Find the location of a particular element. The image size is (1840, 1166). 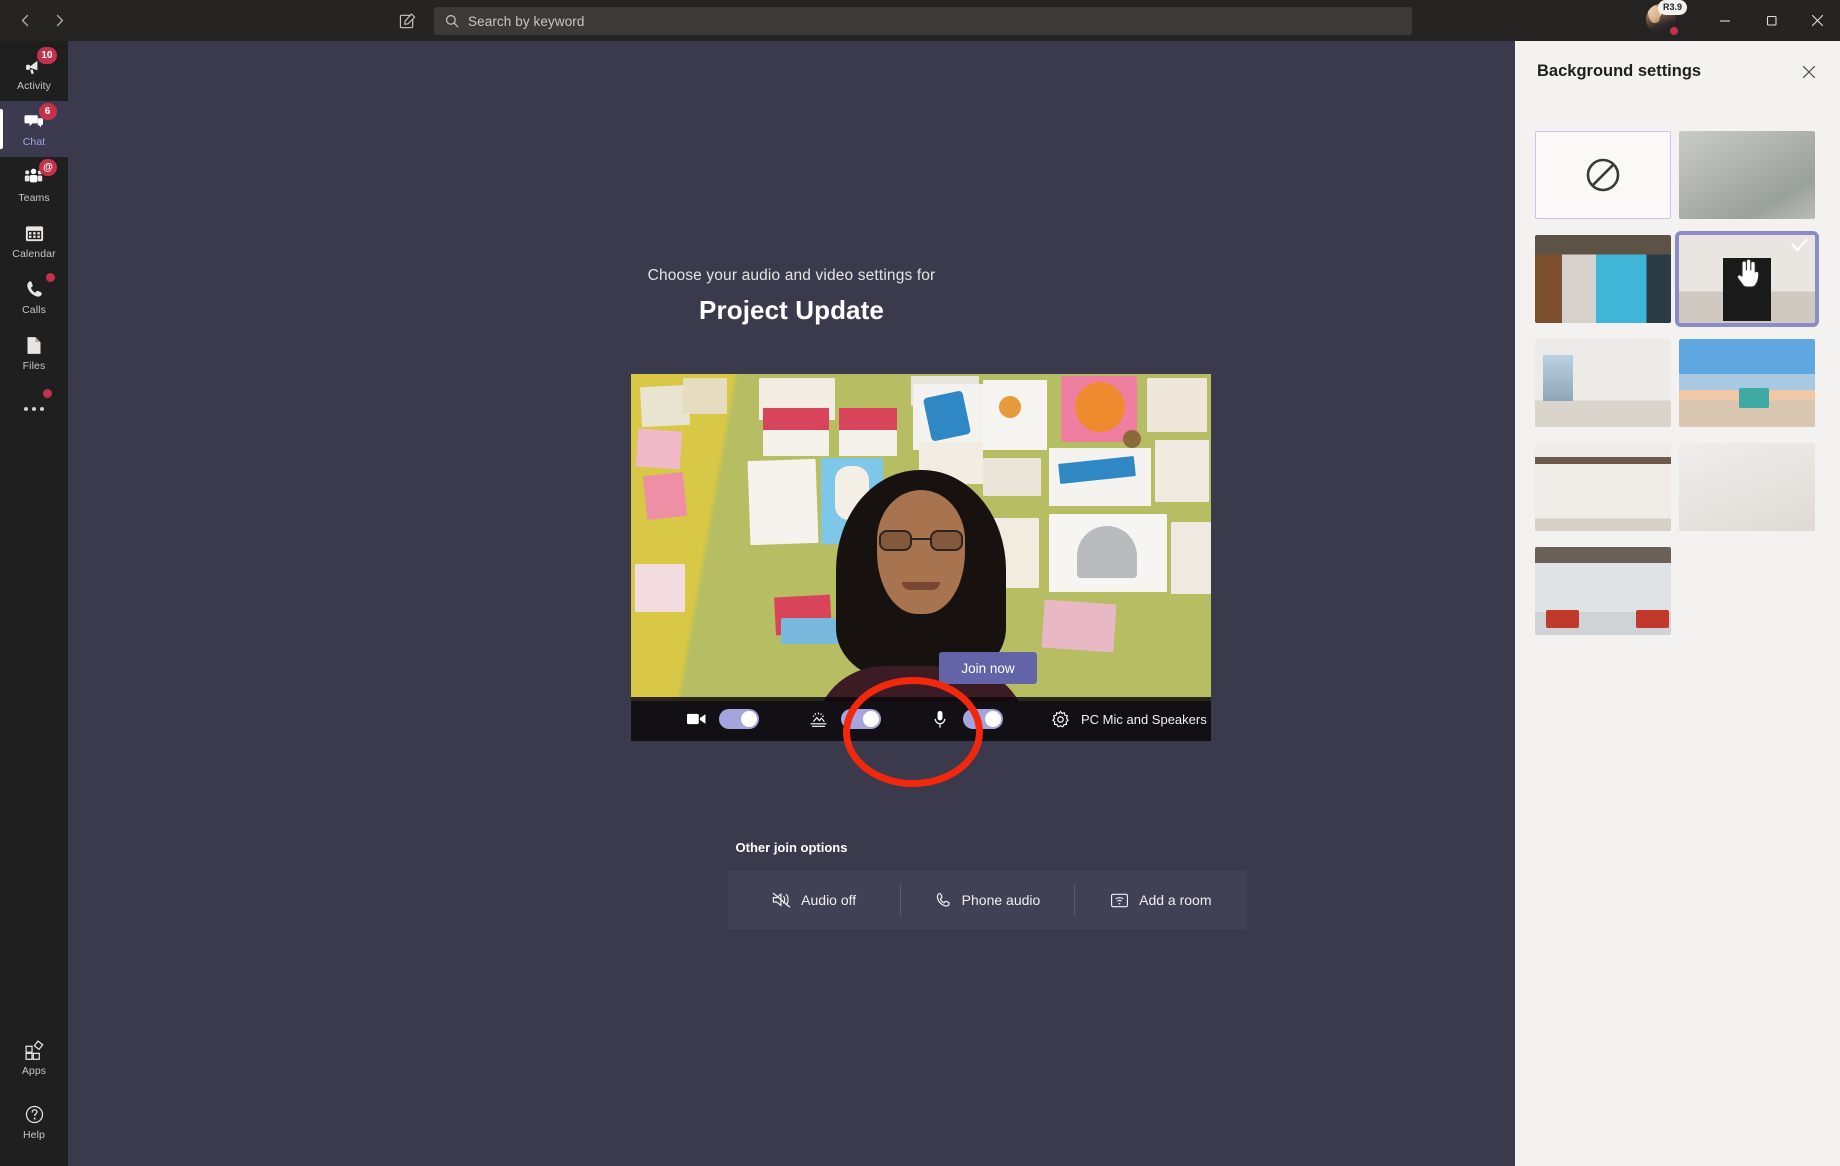

sidebar-label-chat: Chat is located at coordinates (34, 142).